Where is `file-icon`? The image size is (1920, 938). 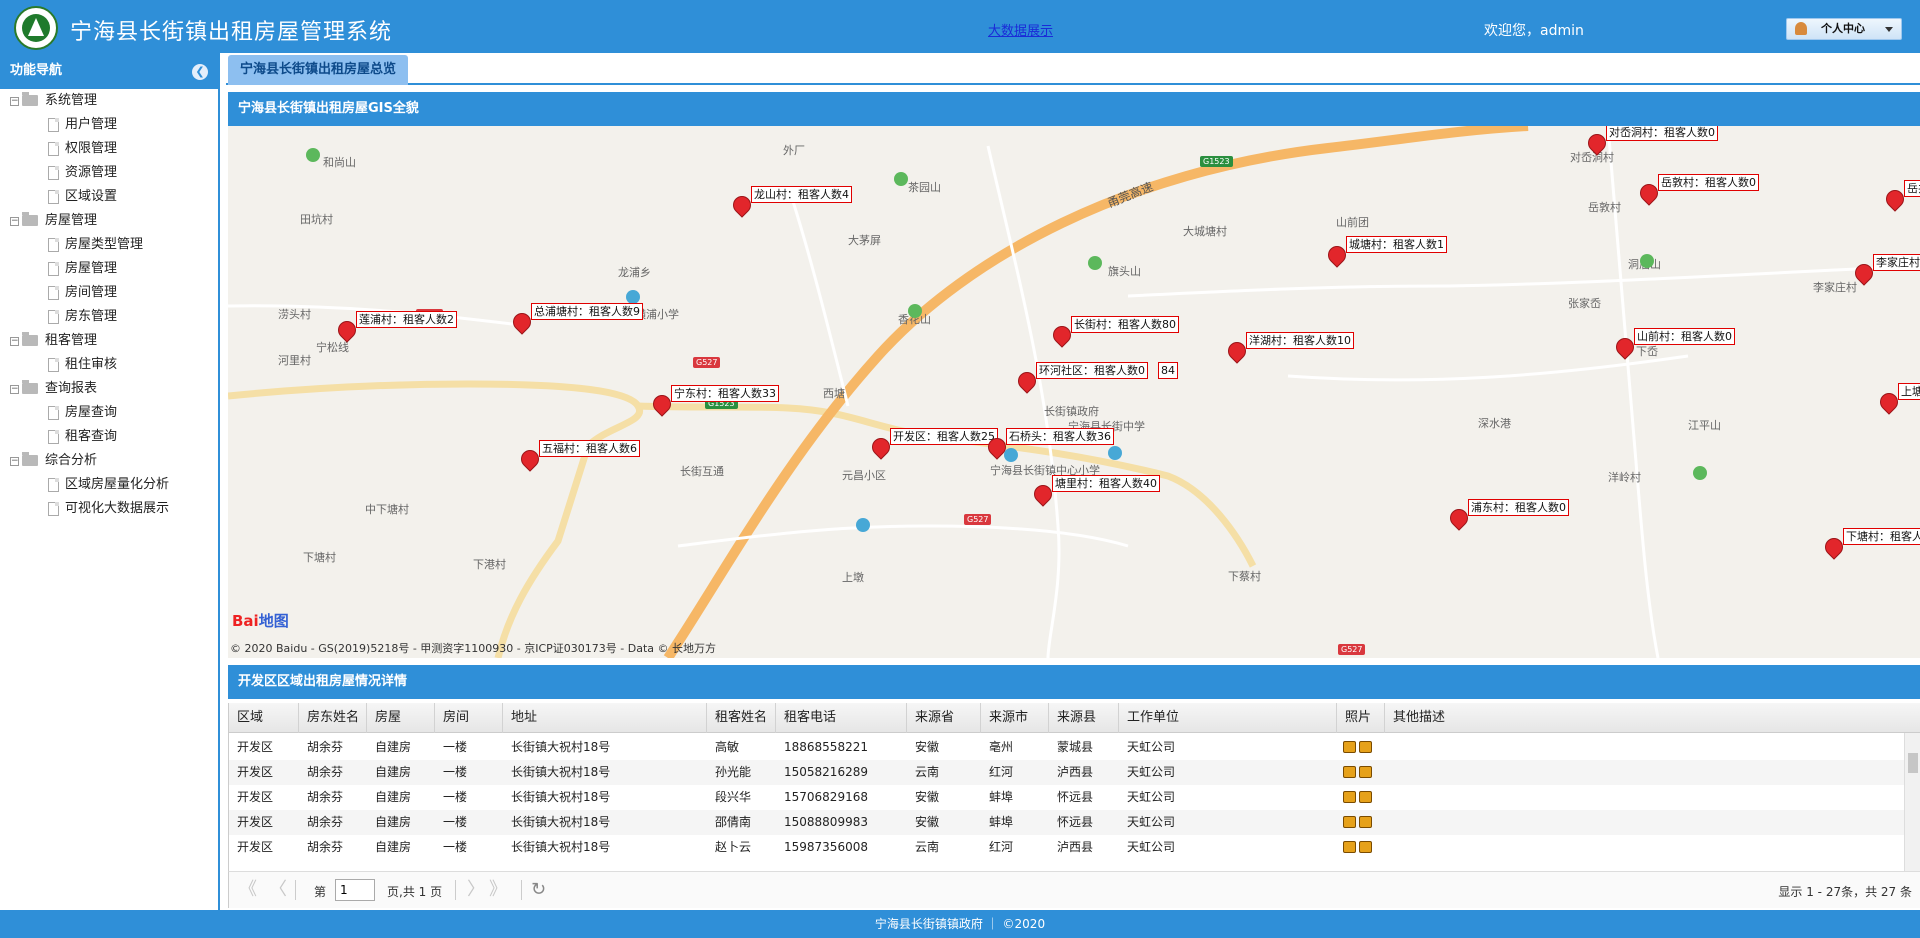 file-icon is located at coordinates (53, 149).